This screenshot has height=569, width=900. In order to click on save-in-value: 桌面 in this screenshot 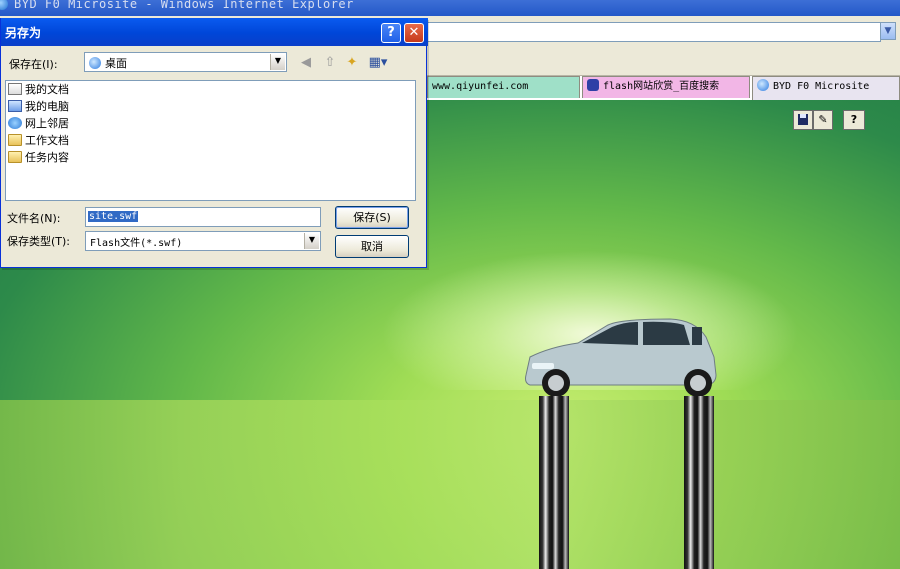, I will do `click(108, 63)`.